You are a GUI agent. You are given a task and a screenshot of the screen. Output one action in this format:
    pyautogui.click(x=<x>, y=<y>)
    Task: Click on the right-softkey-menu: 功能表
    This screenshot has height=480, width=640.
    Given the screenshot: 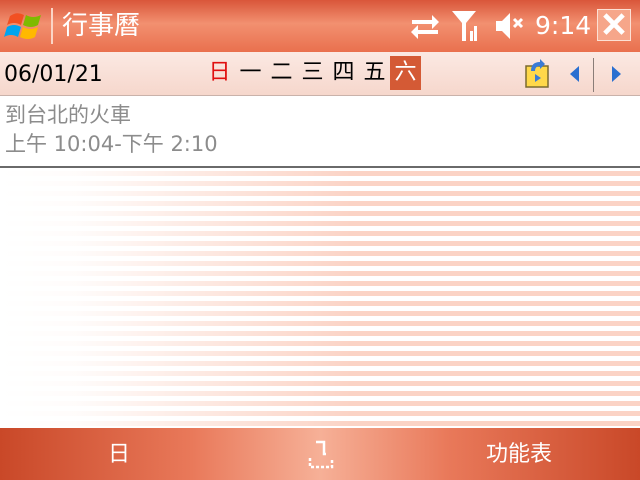 What is the action you would take?
    pyautogui.click(x=519, y=455)
    